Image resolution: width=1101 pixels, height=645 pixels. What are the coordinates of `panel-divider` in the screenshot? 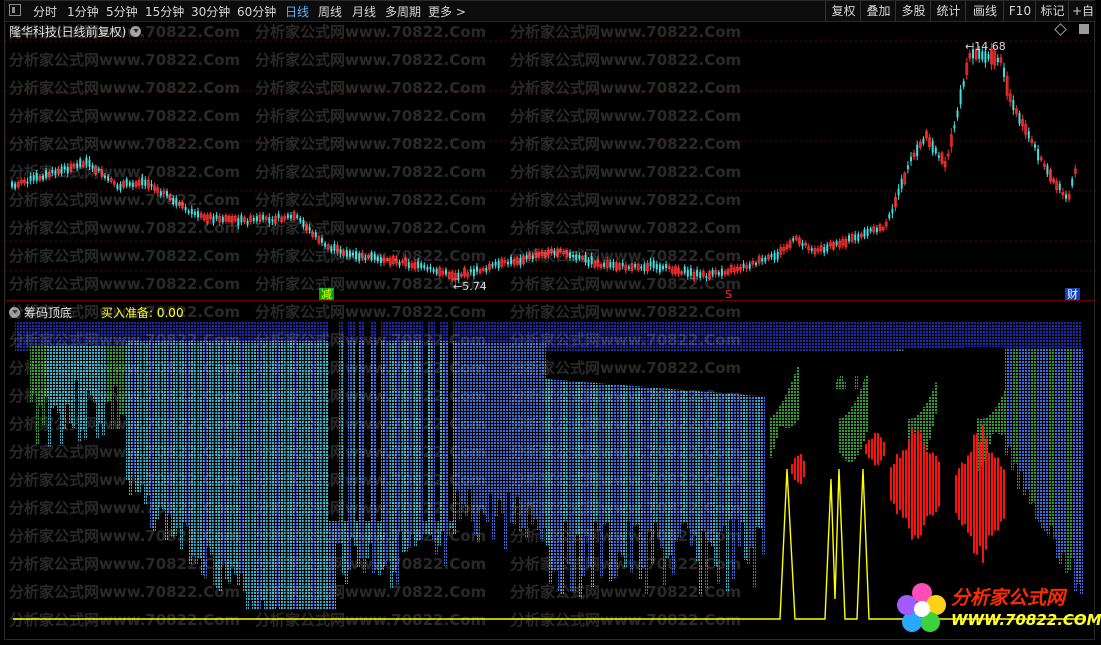 It's located at (550, 300).